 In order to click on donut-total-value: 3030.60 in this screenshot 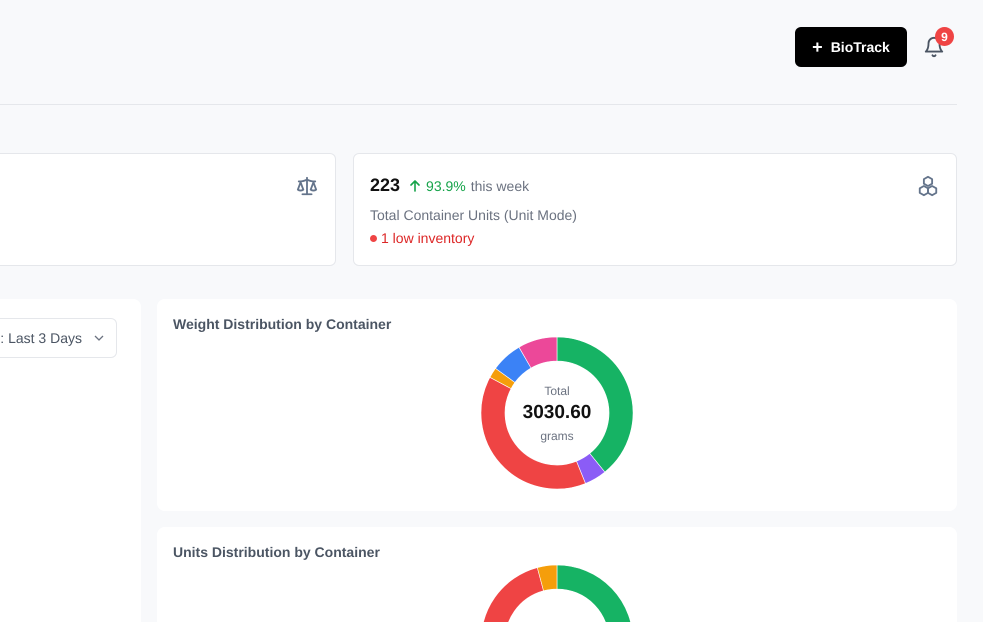, I will do `click(557, 413)`.